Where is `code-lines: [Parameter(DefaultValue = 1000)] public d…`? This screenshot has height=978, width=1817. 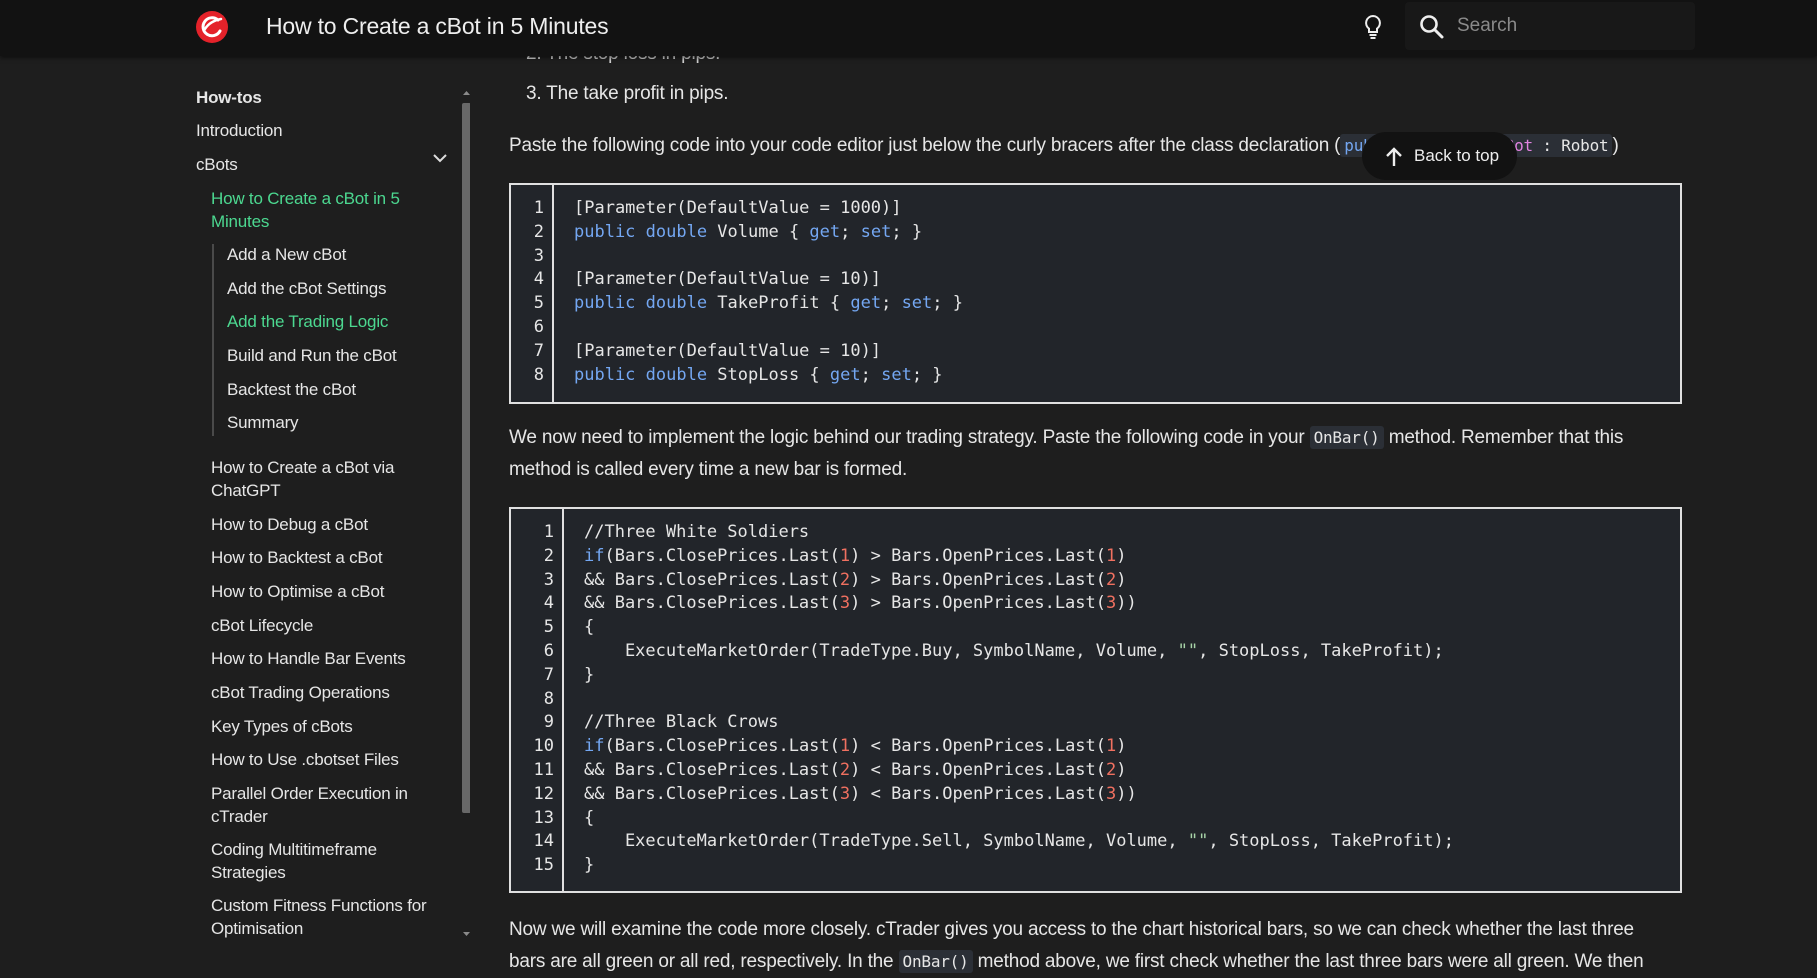 code-lines: [Parameter(DefaultValue = 1000)] public d… is located at coordinates (768, 286).